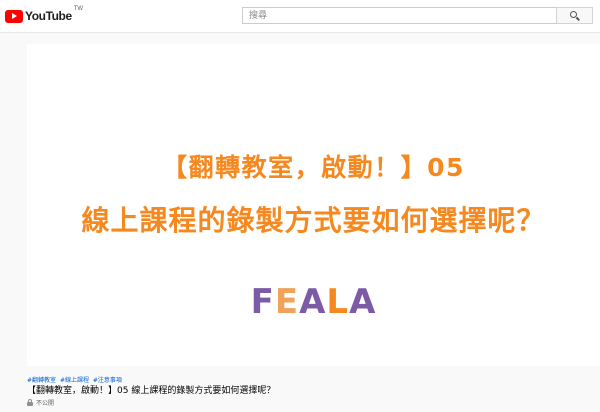  What do you see at coordinates (399, 15) in the screenshot?
I see `search-input` at bounding box center [399, 15].